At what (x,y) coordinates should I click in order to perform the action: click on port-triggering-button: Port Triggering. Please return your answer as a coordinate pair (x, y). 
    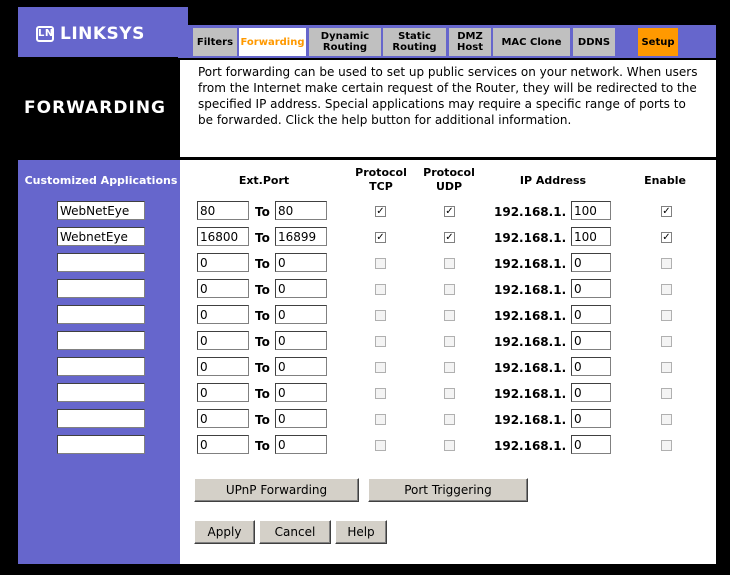
    Looking at the image, I should click on (448, 490).